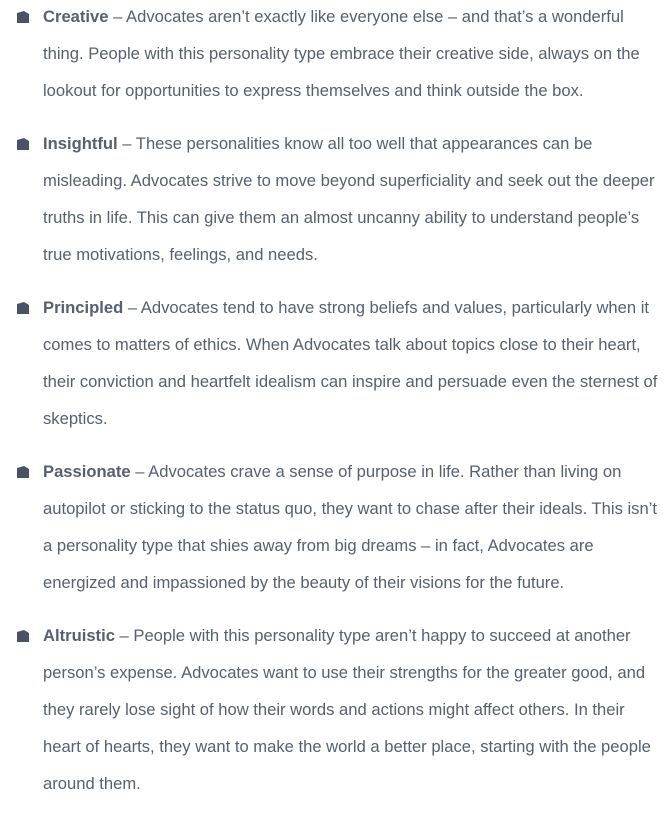 The image size is (670, 840). What do you see at coordinates (83, 307) in the screenshot?
I see `trait-term: Principled` at bounding box center [83, 307].